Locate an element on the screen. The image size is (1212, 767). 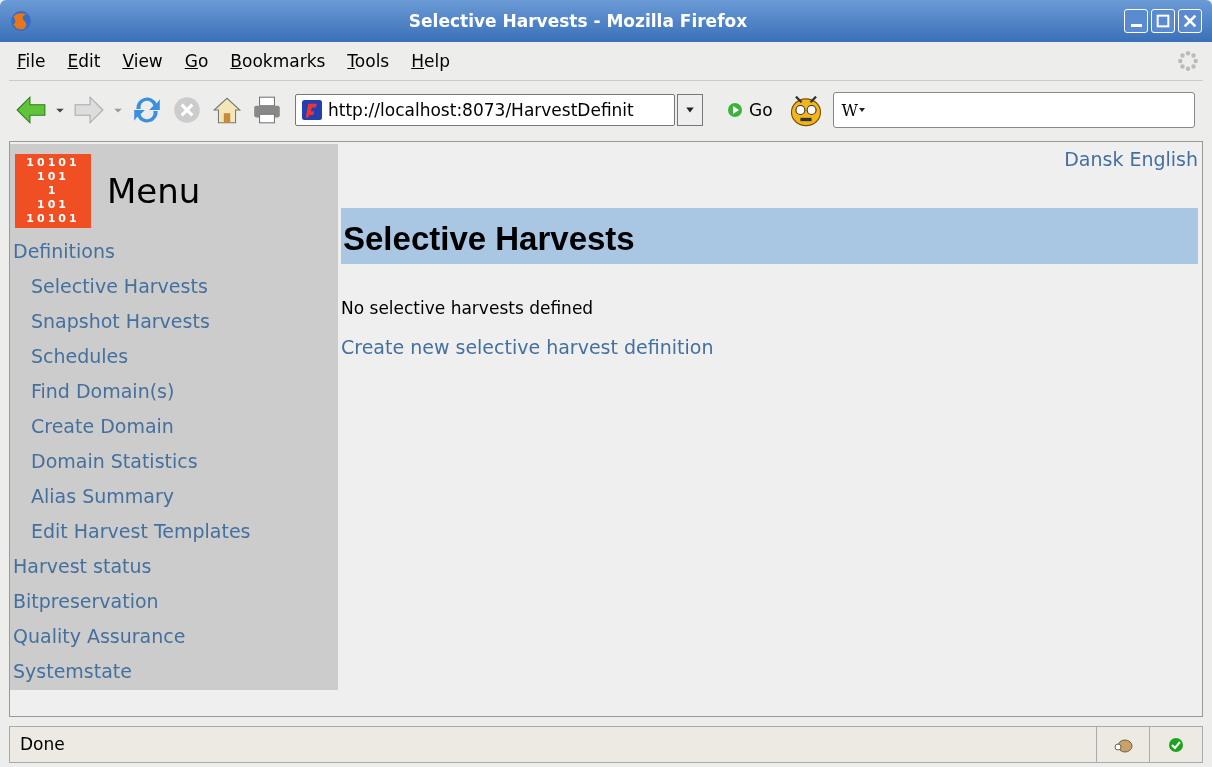
nav-link: Systemstate is located at coordinates (72, 671).